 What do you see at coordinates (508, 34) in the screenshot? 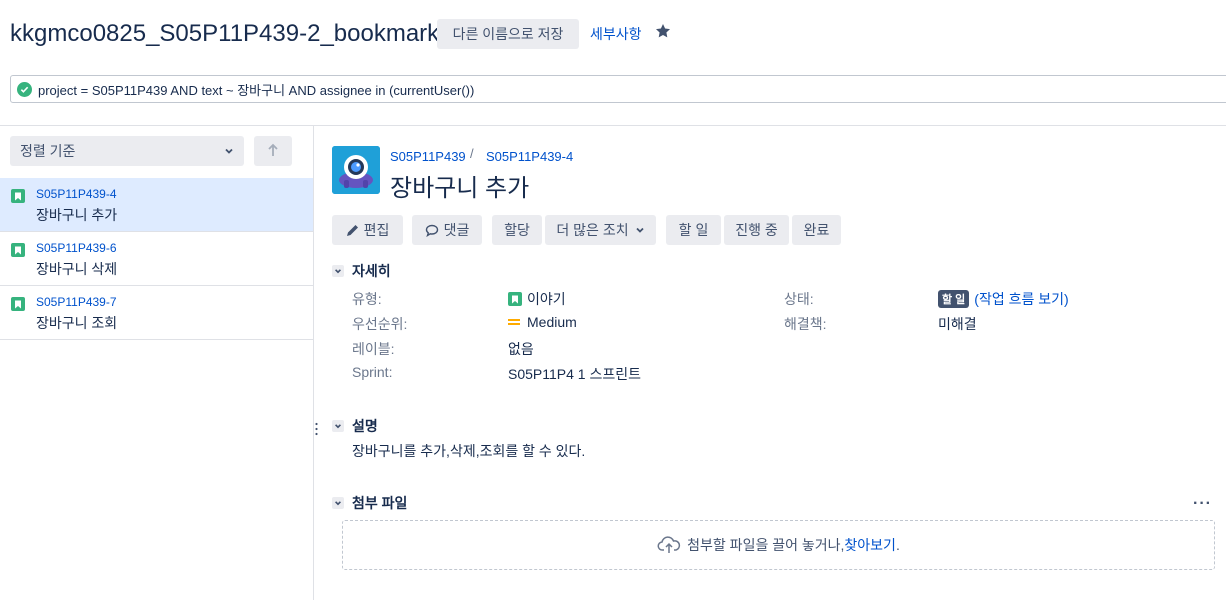
I see `save-as-button: 다른 이름으로 저장` at bounding box center [508, 34].